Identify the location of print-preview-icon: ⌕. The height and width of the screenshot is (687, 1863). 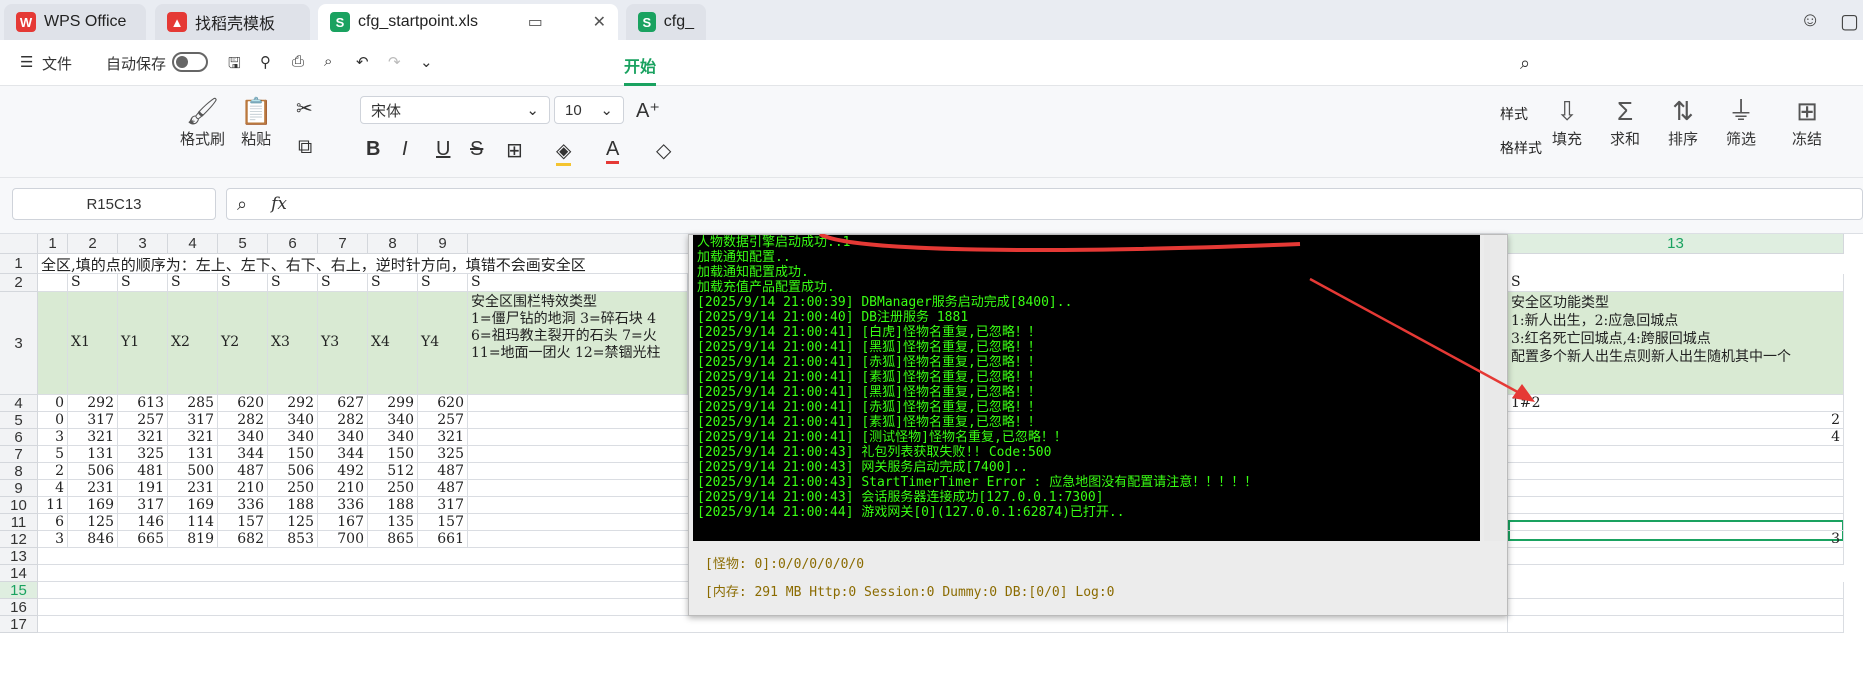
(328, 61).